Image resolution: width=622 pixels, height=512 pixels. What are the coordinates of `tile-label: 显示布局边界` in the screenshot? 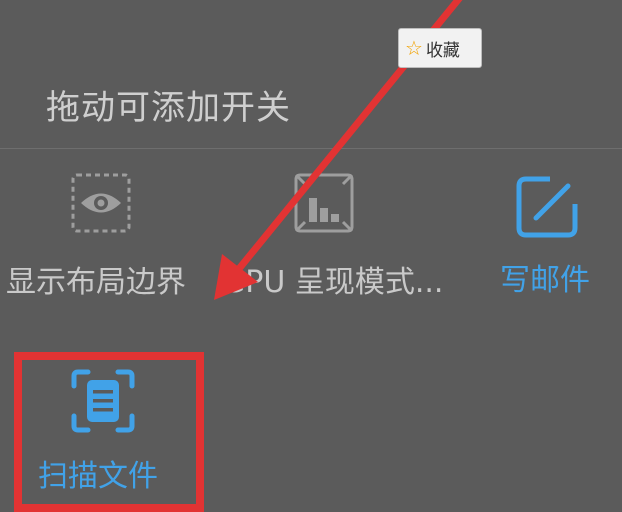 It's located at (96, 282).